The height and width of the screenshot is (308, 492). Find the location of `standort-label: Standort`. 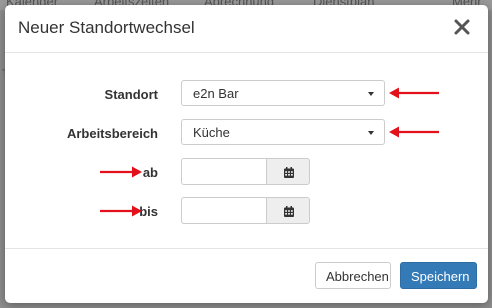

standort-label: Standort is located at coordinates (131, 94).